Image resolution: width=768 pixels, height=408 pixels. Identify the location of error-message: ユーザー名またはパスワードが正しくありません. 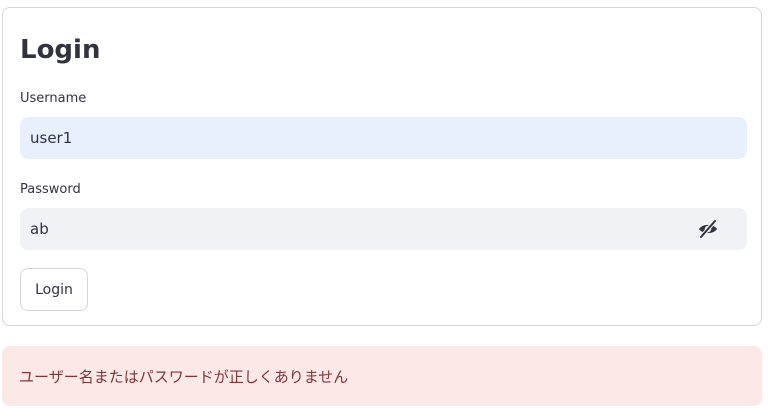
(184, 376).